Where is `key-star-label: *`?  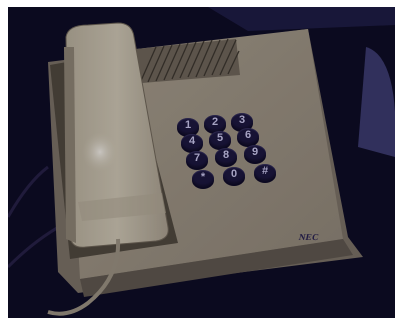 key-star-label: * is located at coordinates (203, 177).